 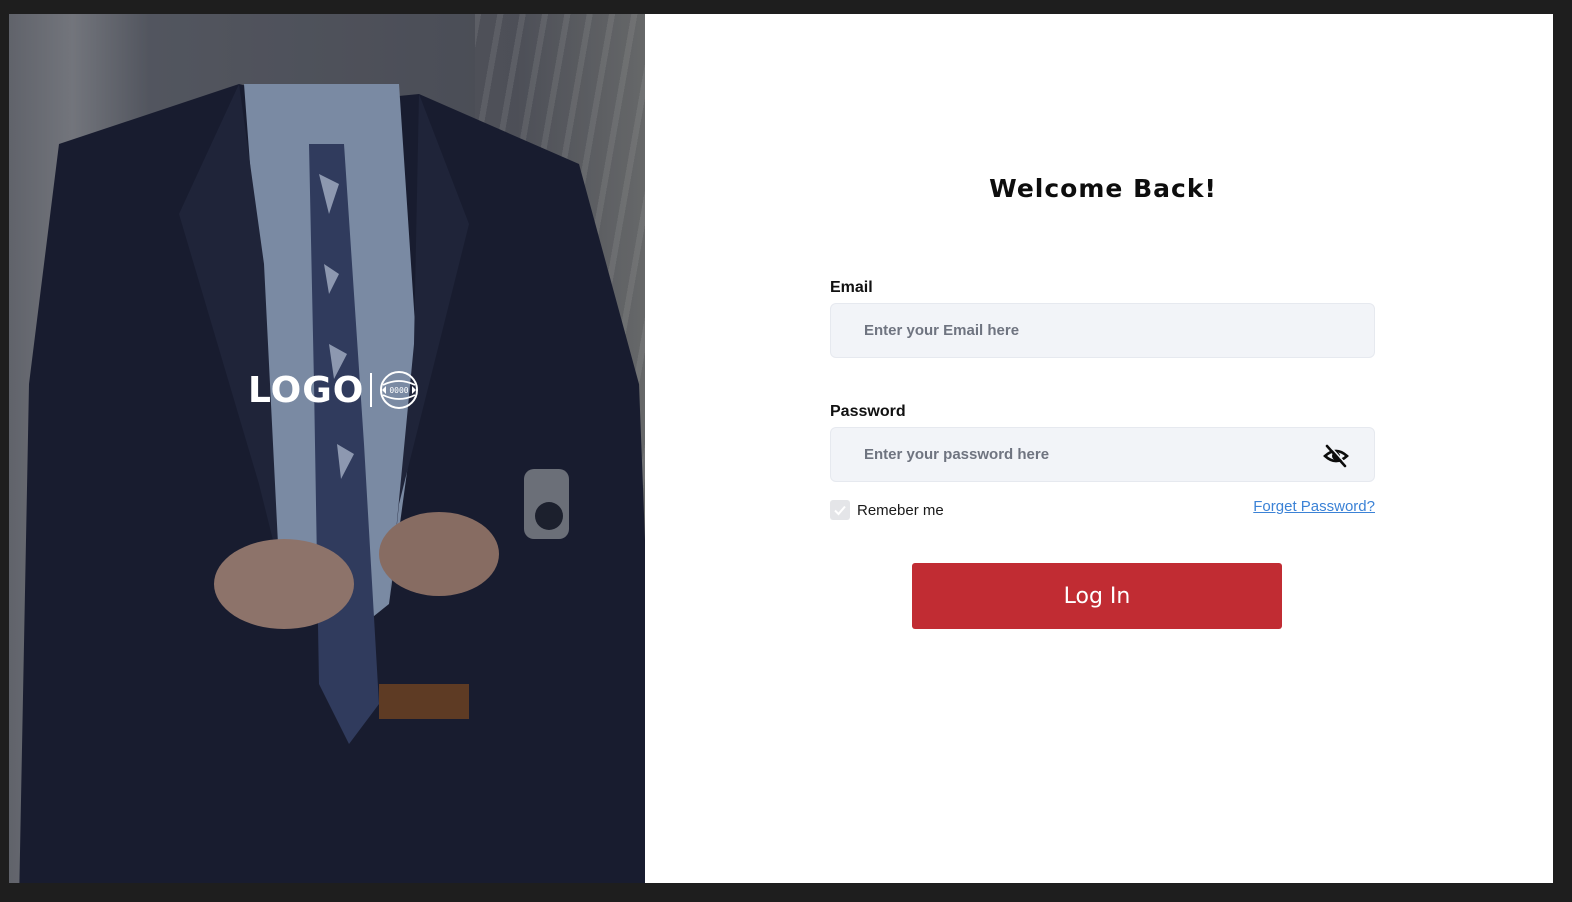 I want to click on title-container: Welcome Back!, so click(x=1103, y=188).